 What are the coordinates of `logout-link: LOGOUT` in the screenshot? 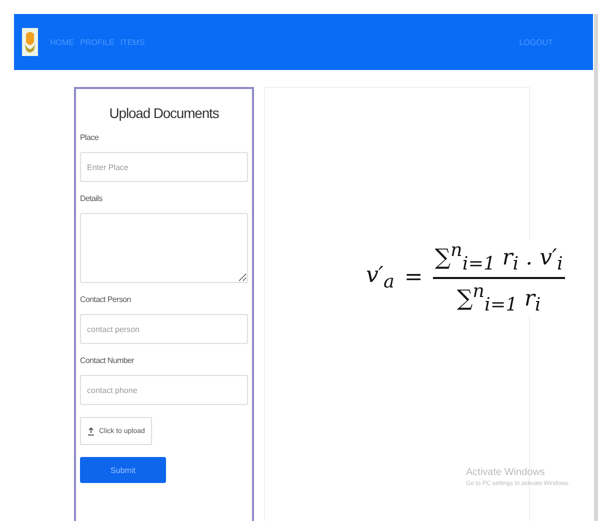 It's located at (536, 42).